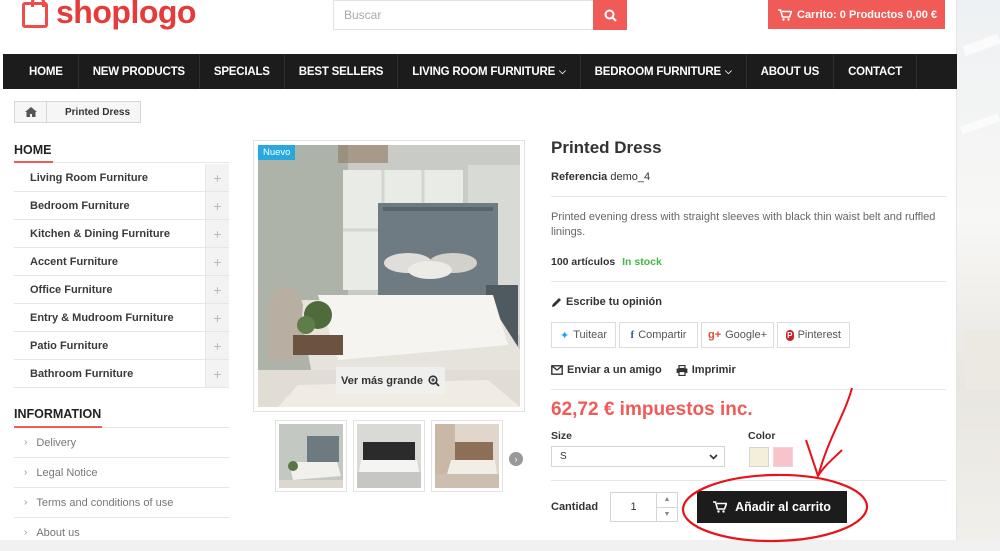 The width and height of the screenshot is (1000, 551). I want to click on nav-label: NEW PRODUCTS, so click(138, 71).